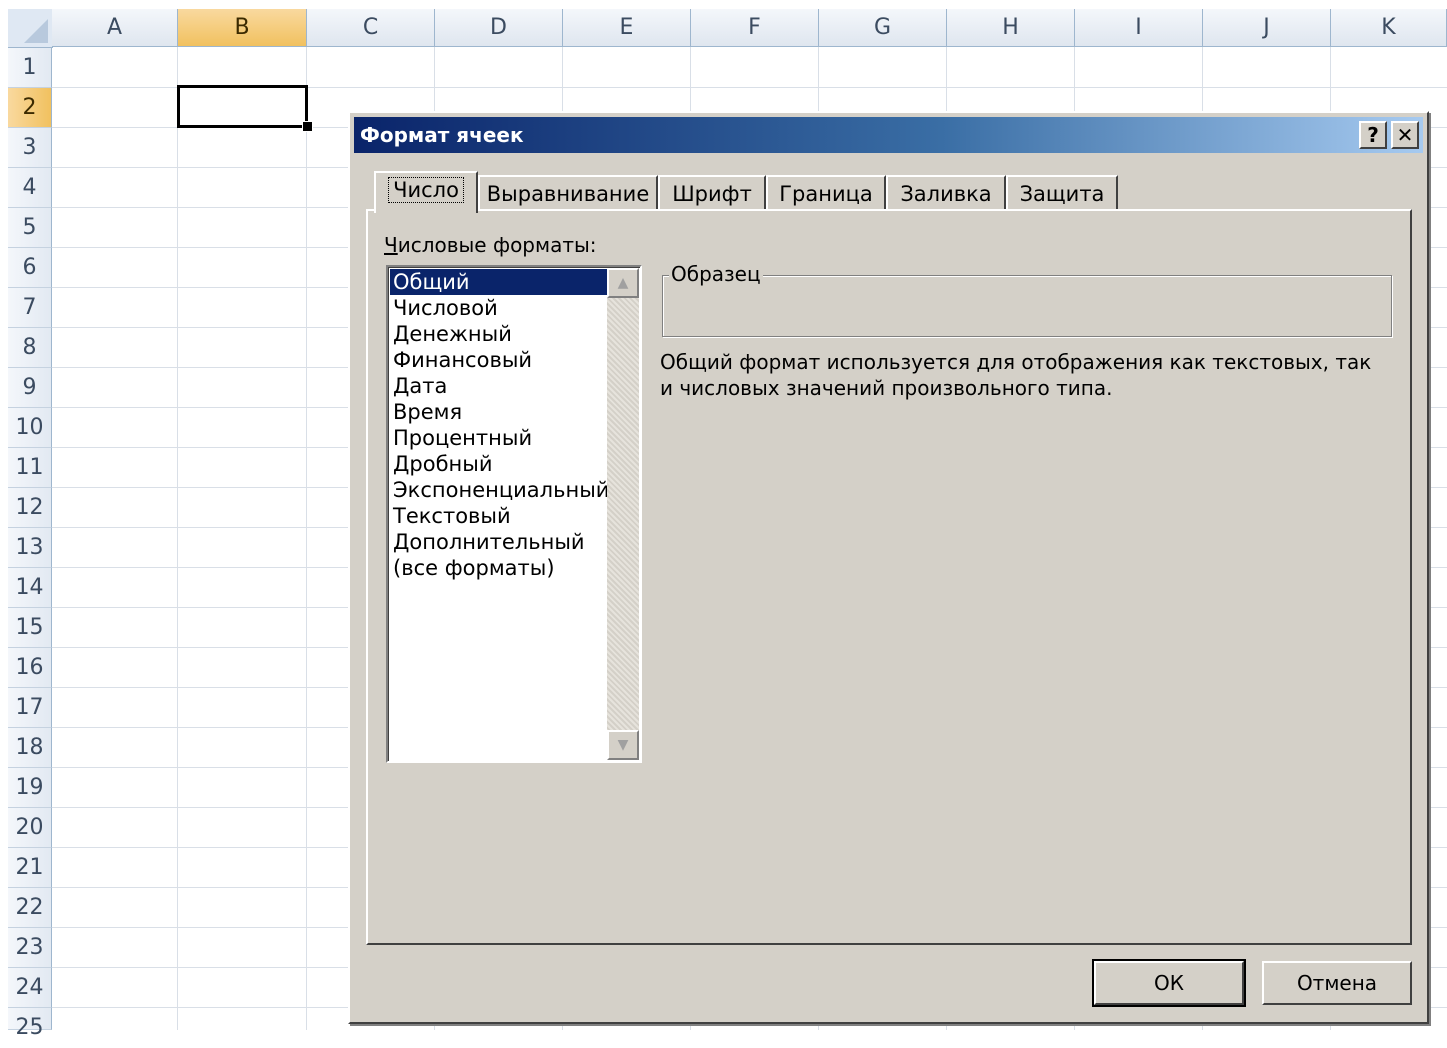 This screenshot has height=1048, width=1447. I want to click on column-header-j: J, so click(1267, 28).